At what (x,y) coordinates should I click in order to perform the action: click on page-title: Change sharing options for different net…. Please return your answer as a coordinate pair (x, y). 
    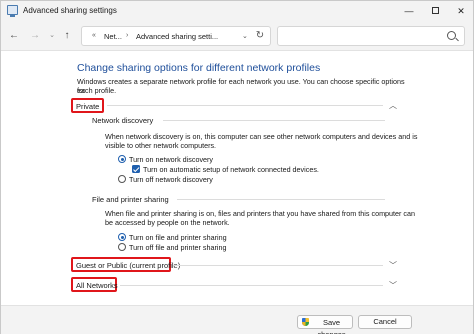
    Looking at the image, I should click on (199, 68).